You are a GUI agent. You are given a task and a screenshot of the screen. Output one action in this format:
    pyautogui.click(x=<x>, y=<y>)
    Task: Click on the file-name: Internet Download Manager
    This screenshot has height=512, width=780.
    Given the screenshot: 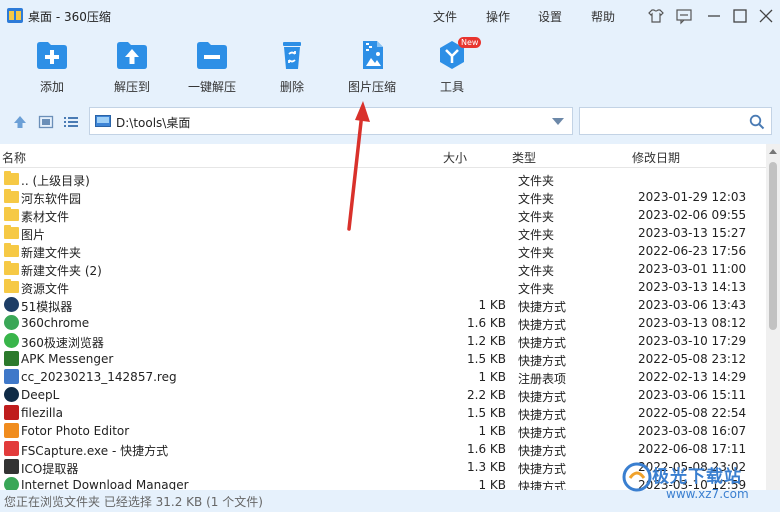 What is the action you would take?
    pyautogui.click(x=105, y=484)
    